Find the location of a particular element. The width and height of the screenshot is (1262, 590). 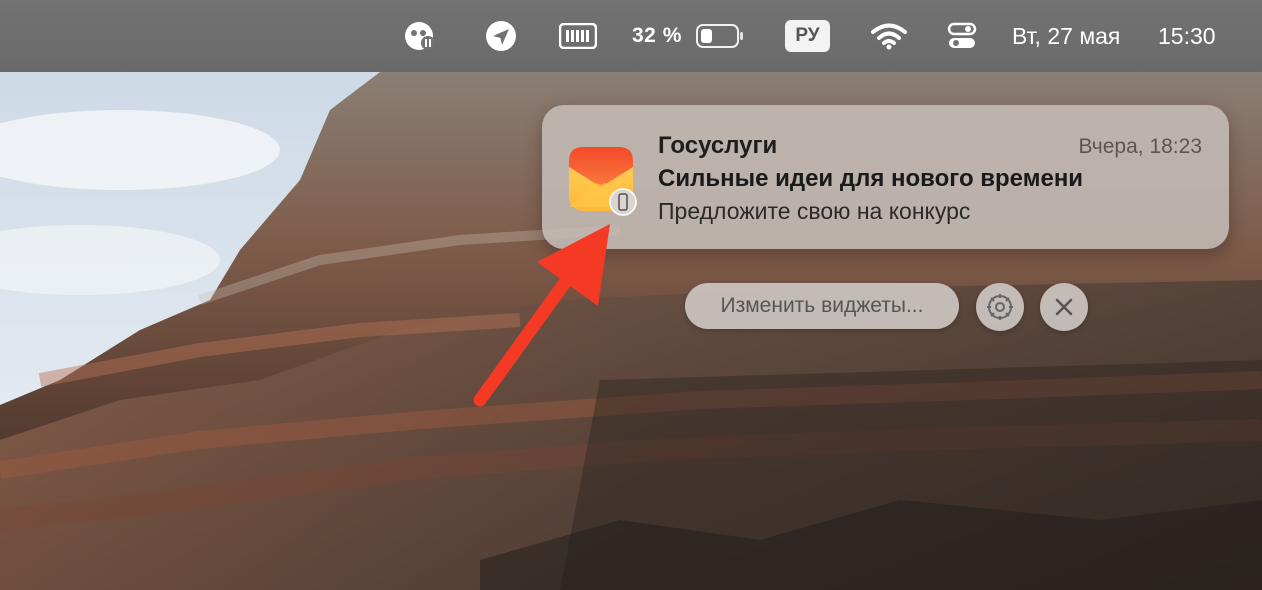

menu-bar: 32 % РУ Вт, 27 мая 15:30 is located at coordinates (631, 36).